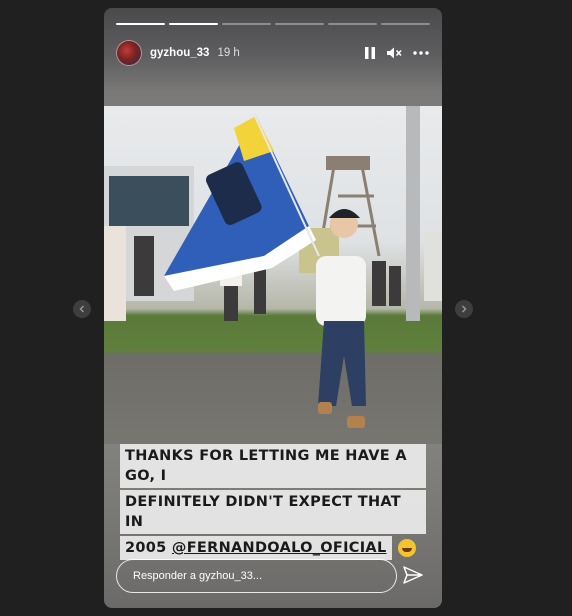  Describe the element at coordinates (273, 512) in the screenshot. I see `caption-line-2: DEFINITELY DIDN'T EXPECT THAT IN` at that location.